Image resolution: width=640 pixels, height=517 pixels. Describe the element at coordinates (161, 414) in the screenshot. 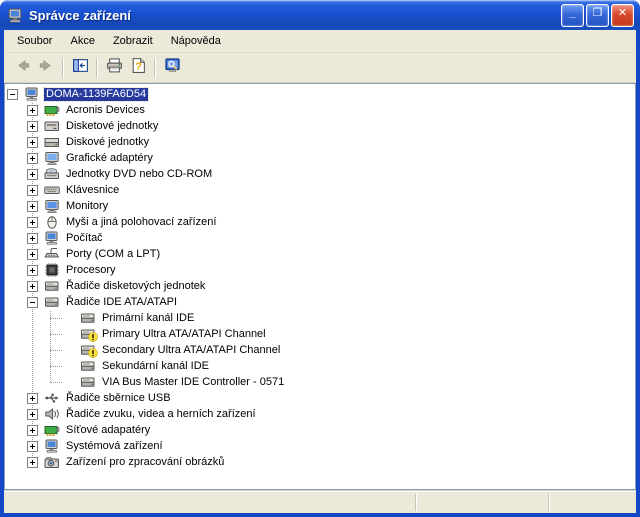

I see `tree-item-label: Řadiče zvuku, videa a herních zařízení` at that location.